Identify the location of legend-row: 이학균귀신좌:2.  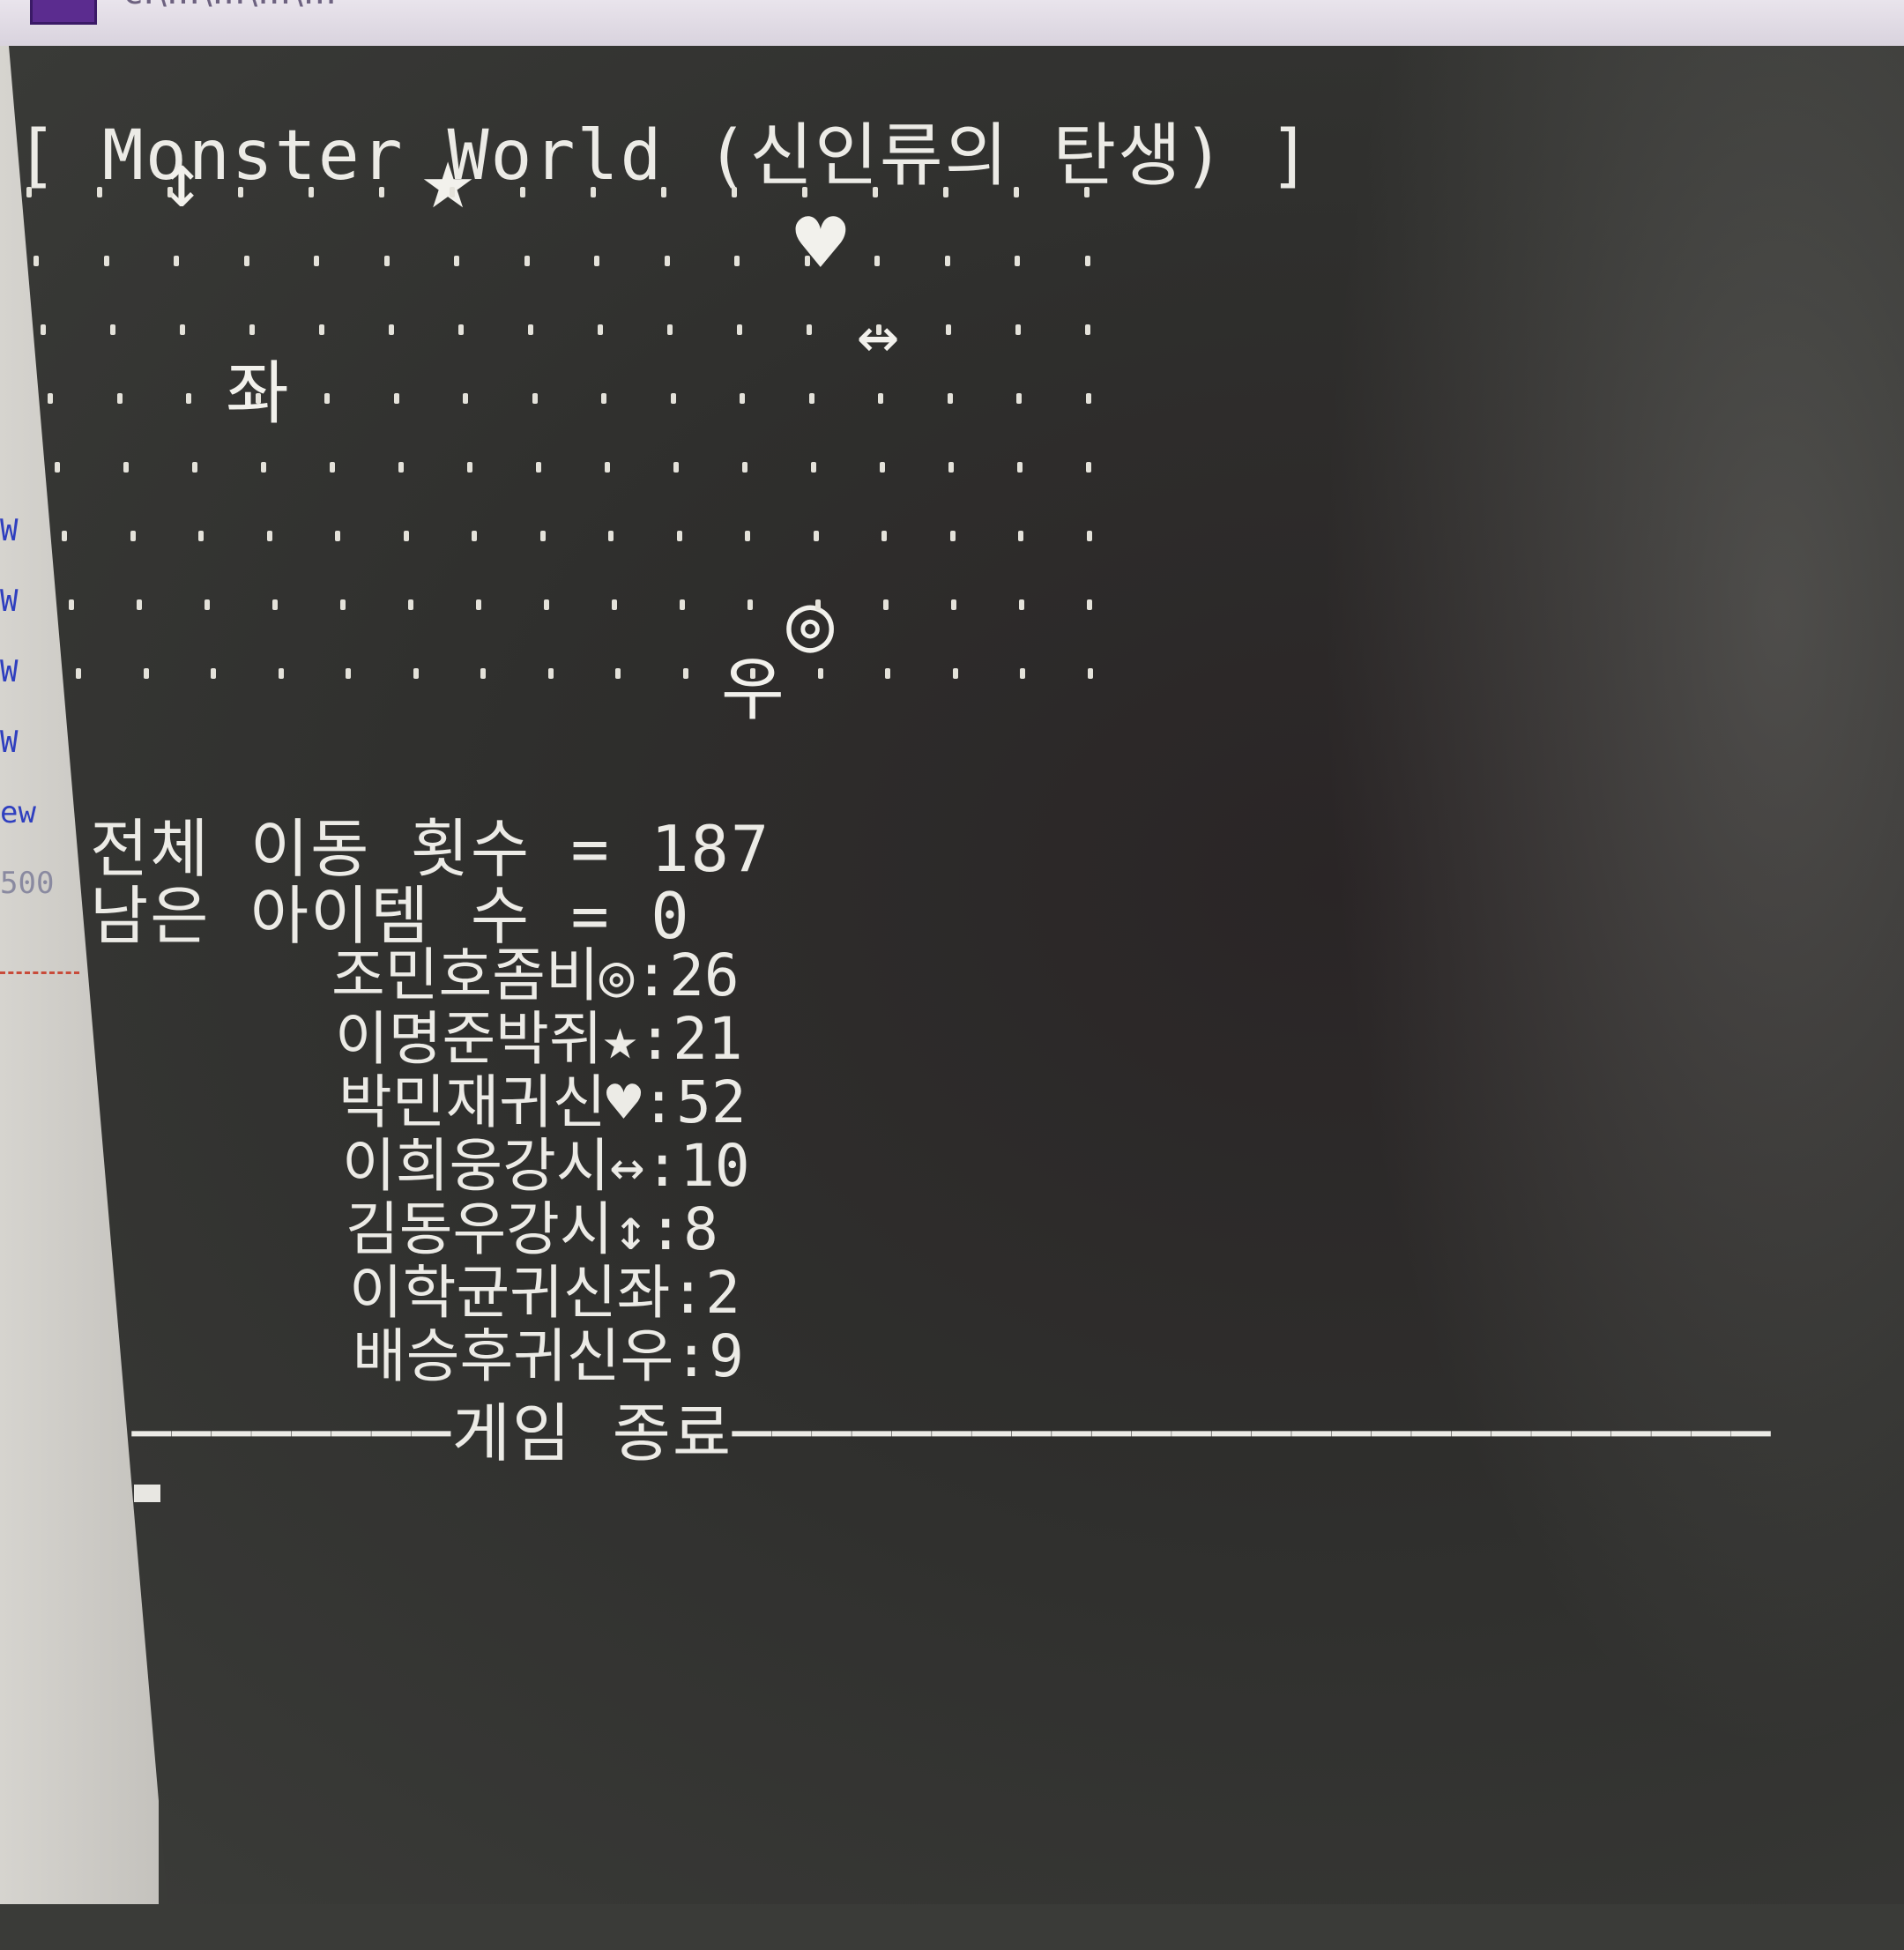
(544, 1293).